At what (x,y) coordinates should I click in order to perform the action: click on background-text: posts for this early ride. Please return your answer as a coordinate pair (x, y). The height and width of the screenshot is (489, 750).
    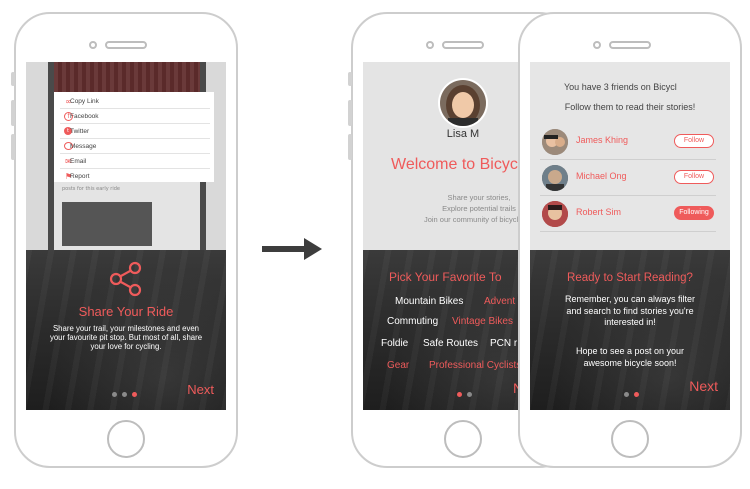
    Looking at the image, I should click on (91, 189).